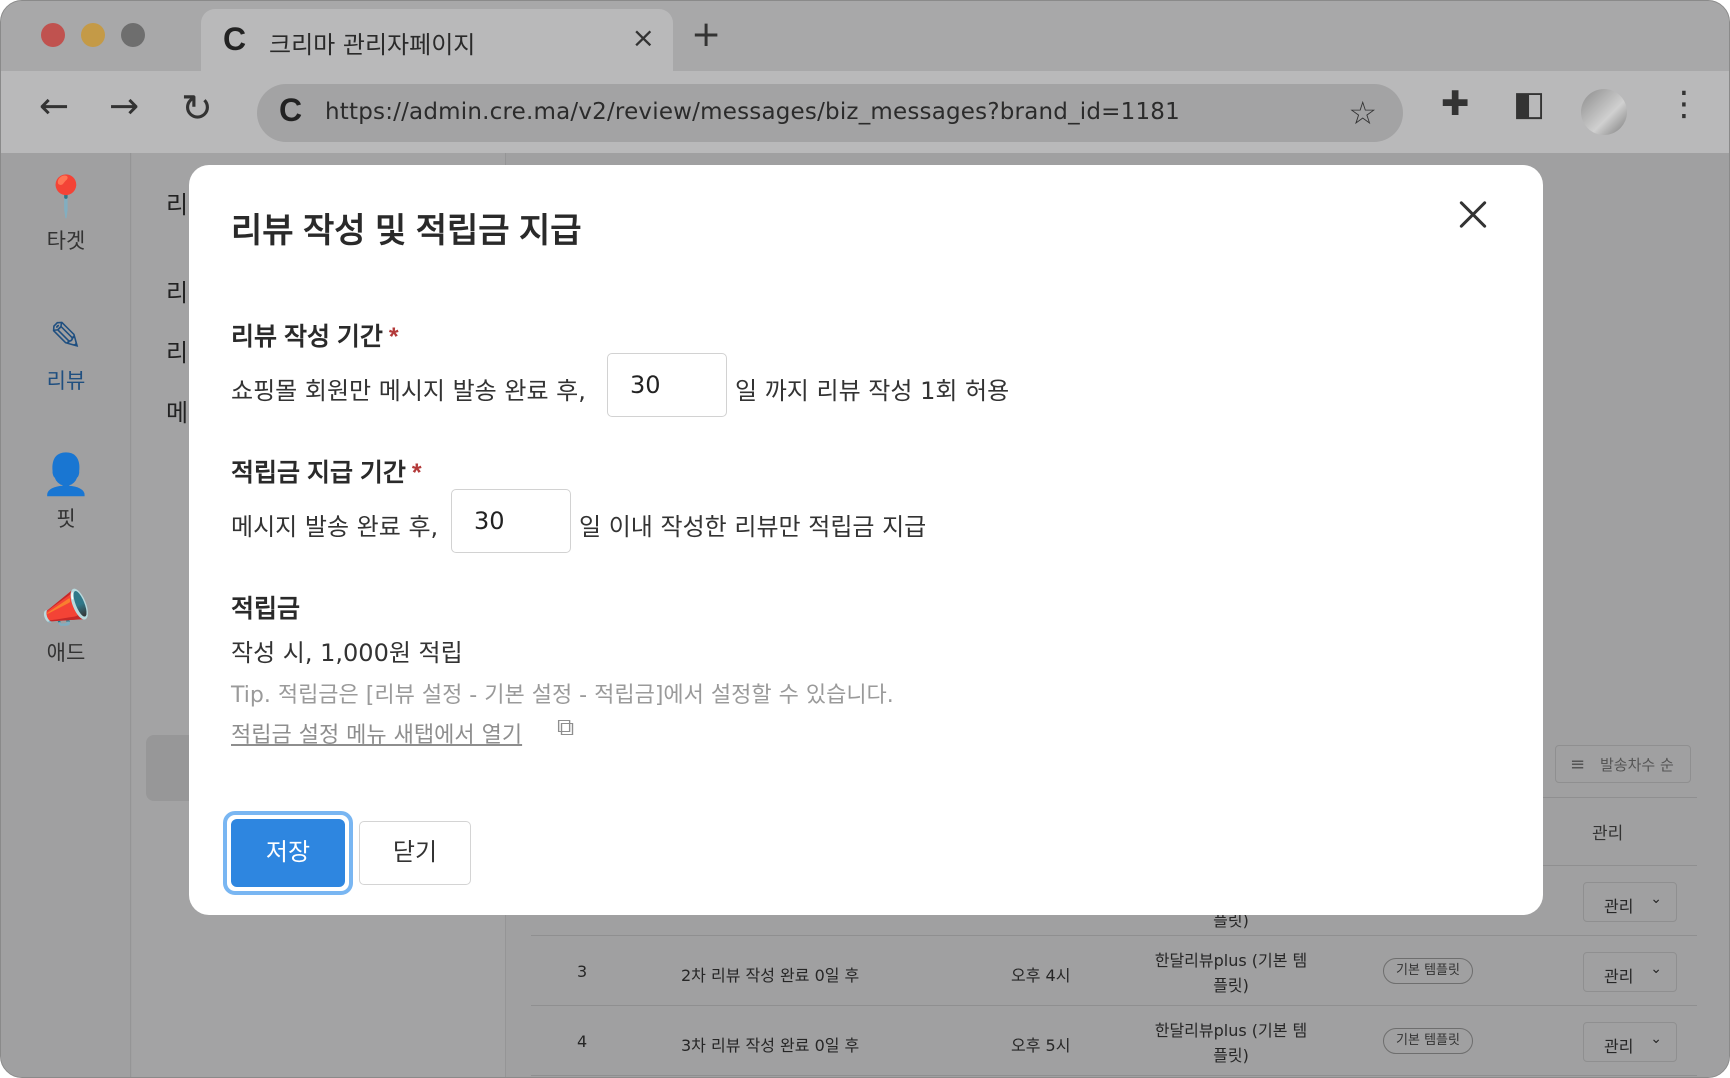  I want to click on site-favicon-icon: C, so click(291, 110).